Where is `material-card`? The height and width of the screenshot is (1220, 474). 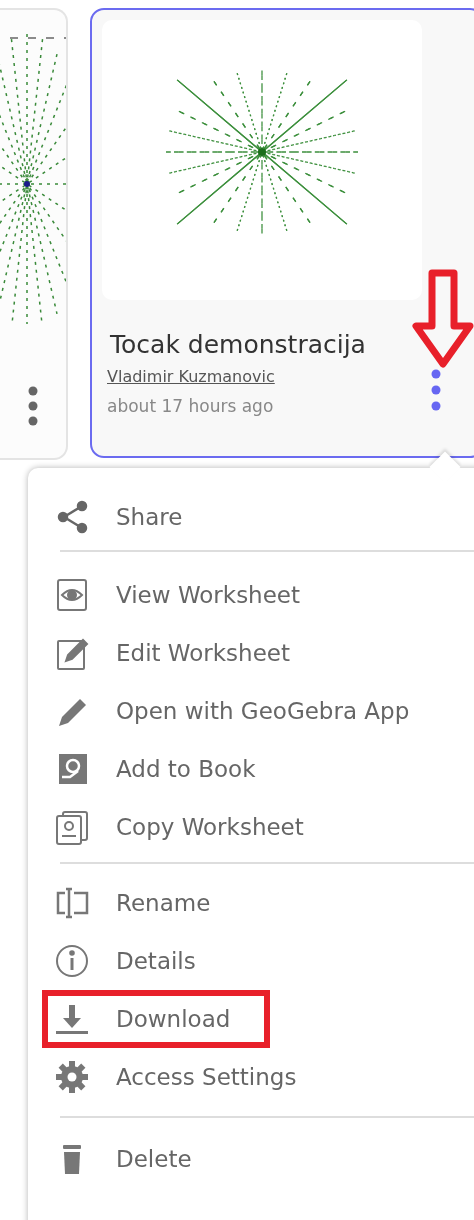
material-card is located at coordinates (34, 234).